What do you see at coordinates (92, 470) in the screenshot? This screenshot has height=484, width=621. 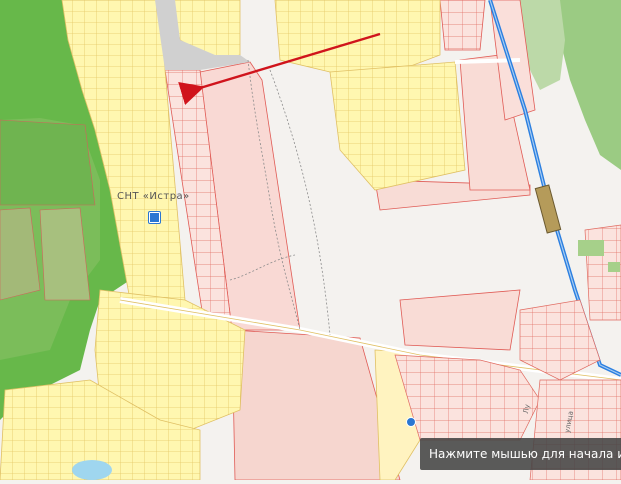 I see `pond` at bounding box center [92, 470].